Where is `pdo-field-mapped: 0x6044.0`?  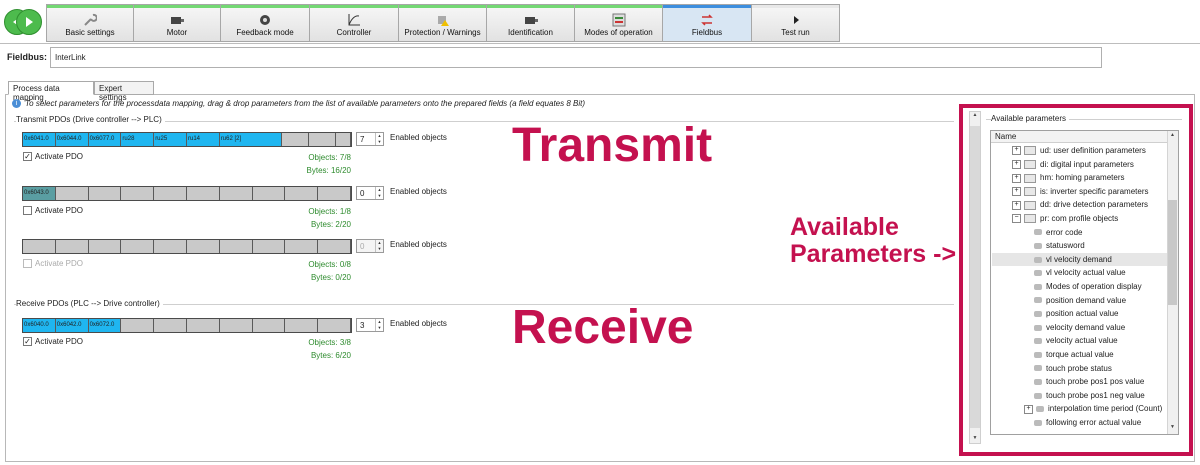 pdo-field-mapped: 0x6044.0 is located at coordinates (72, 139).